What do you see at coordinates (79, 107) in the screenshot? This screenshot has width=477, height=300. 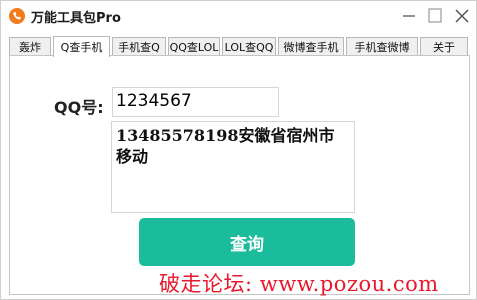 I see `qq-number-label: QQ号:` at bounding box center [79, 107].